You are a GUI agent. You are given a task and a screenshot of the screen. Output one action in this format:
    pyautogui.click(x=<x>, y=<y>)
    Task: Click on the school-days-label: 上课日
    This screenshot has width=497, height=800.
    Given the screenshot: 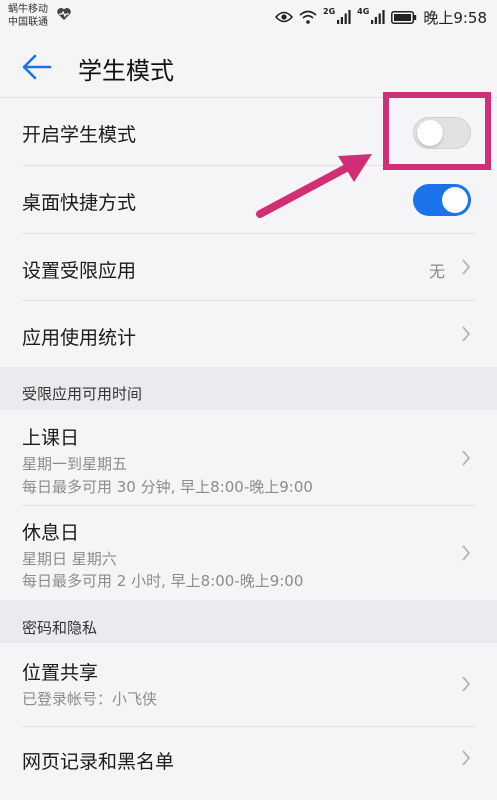 What is the action you would take?
    pyautogui.click(x=51, y=438)
    